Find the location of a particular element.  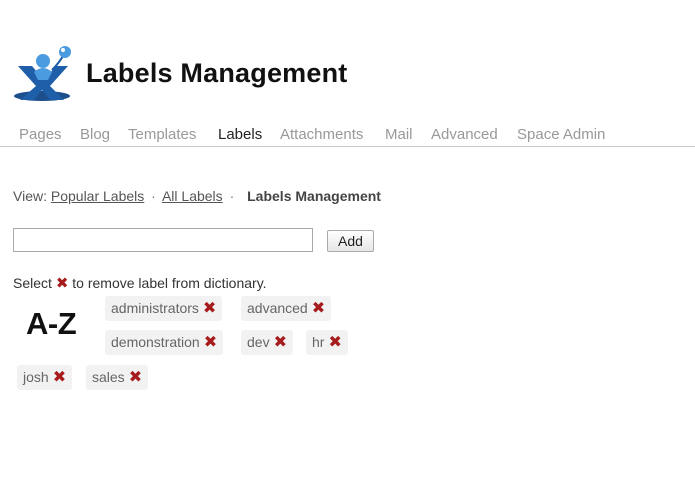

label-link-advanced: advanced is located at coordinates (277, 308).